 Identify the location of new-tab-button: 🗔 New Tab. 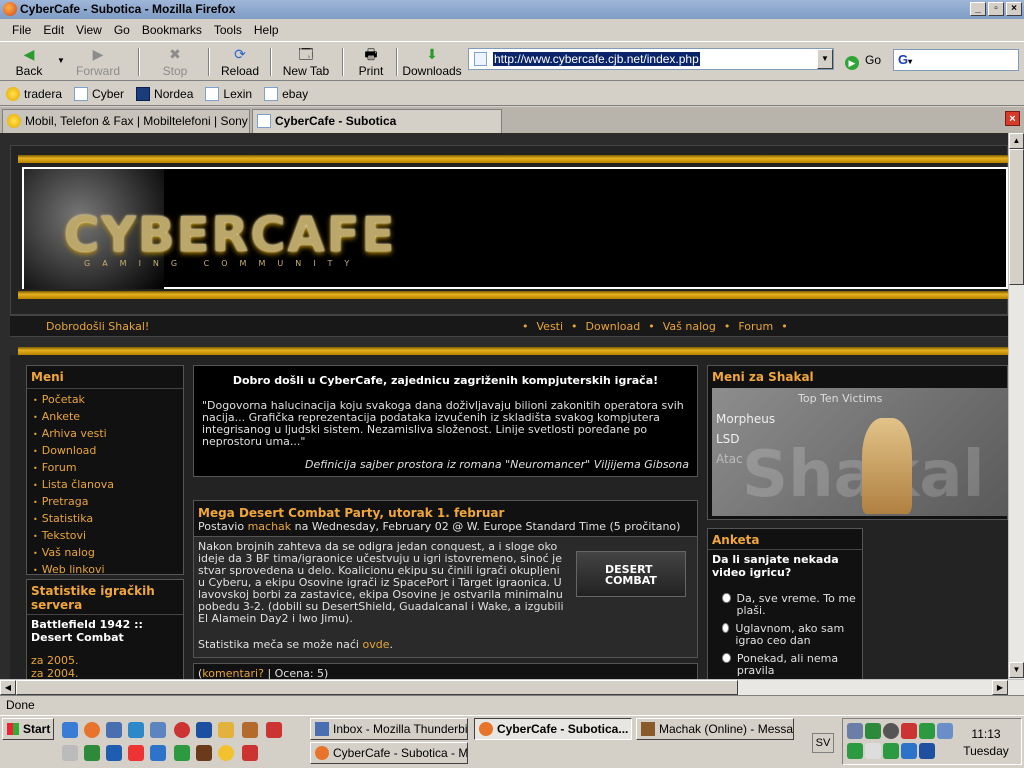
(306, 62).